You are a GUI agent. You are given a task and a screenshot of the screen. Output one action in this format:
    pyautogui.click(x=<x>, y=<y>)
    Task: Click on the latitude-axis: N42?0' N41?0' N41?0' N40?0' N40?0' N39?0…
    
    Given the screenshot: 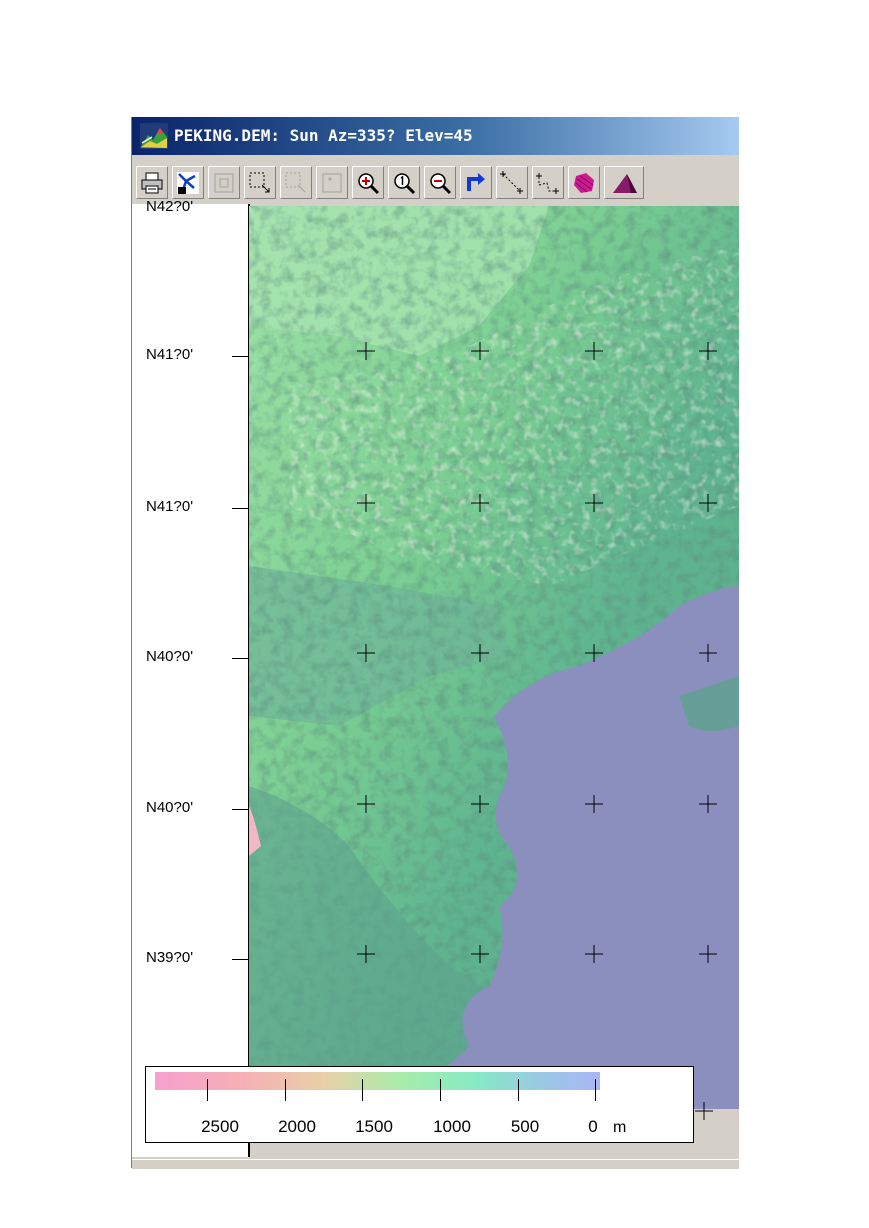 What is the action you would take?
    pyautogui.click(x=191, y=677)
    